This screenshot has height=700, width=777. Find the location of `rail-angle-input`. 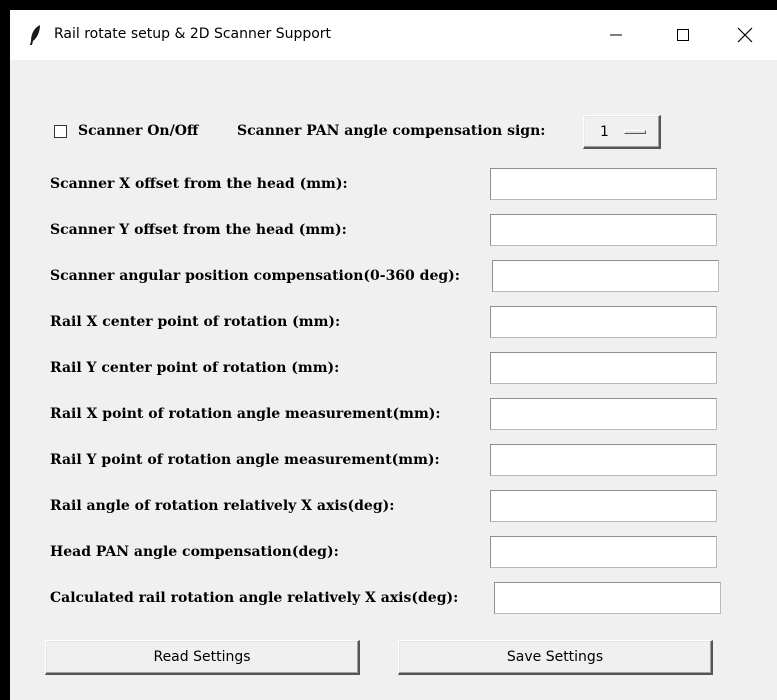

rail-angle-input is located at coordinates (603, 506).